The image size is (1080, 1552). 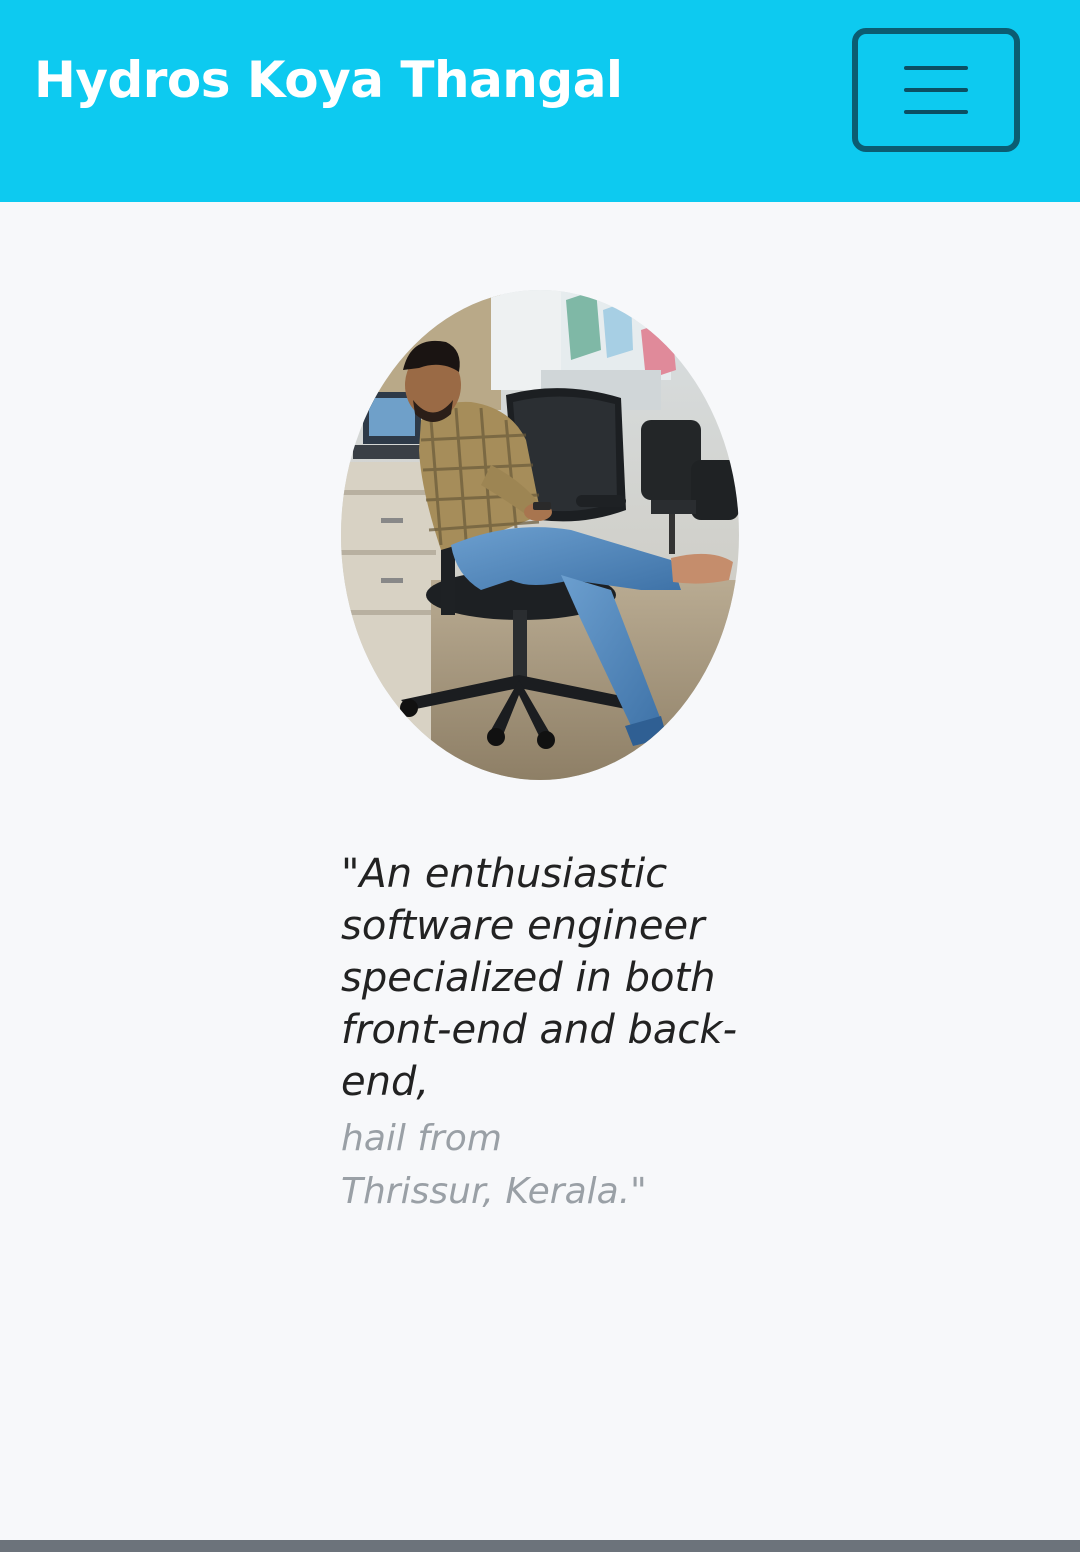 I want to click on hamburger-menu-icon, so click(x=936, y=90).